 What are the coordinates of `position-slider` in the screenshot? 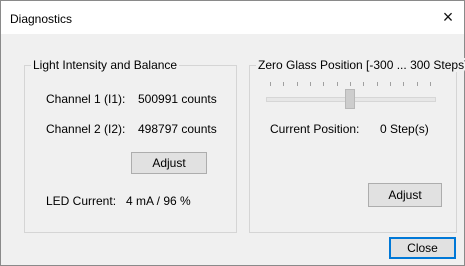 It's located at (351, 95).